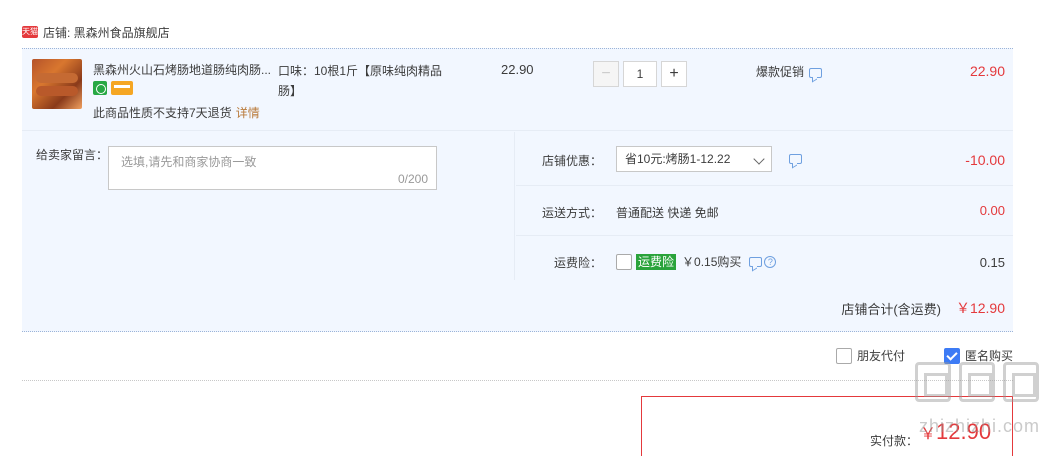  Describe the element at coordinates (952, 355) in the screenshot. I see `anonymous-checkbox` at that location.